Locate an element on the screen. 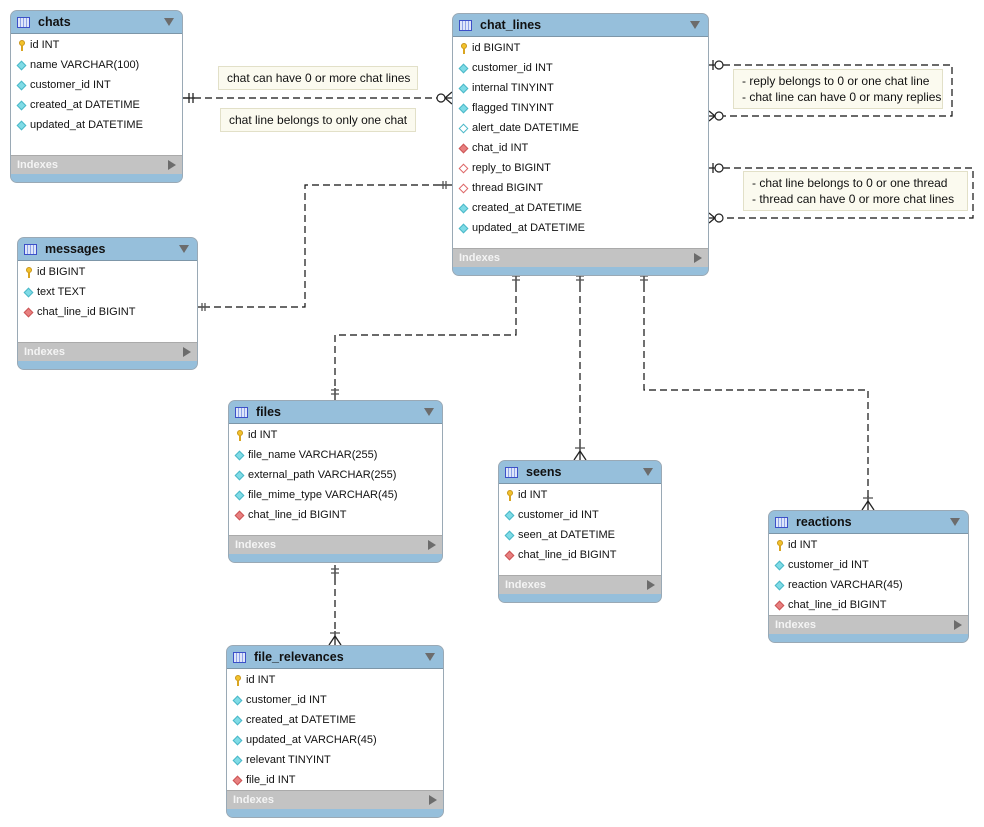 Image resolution: width=984 pixels, height=827 pixels. table-header: messages is located at coordinates (107, 249).